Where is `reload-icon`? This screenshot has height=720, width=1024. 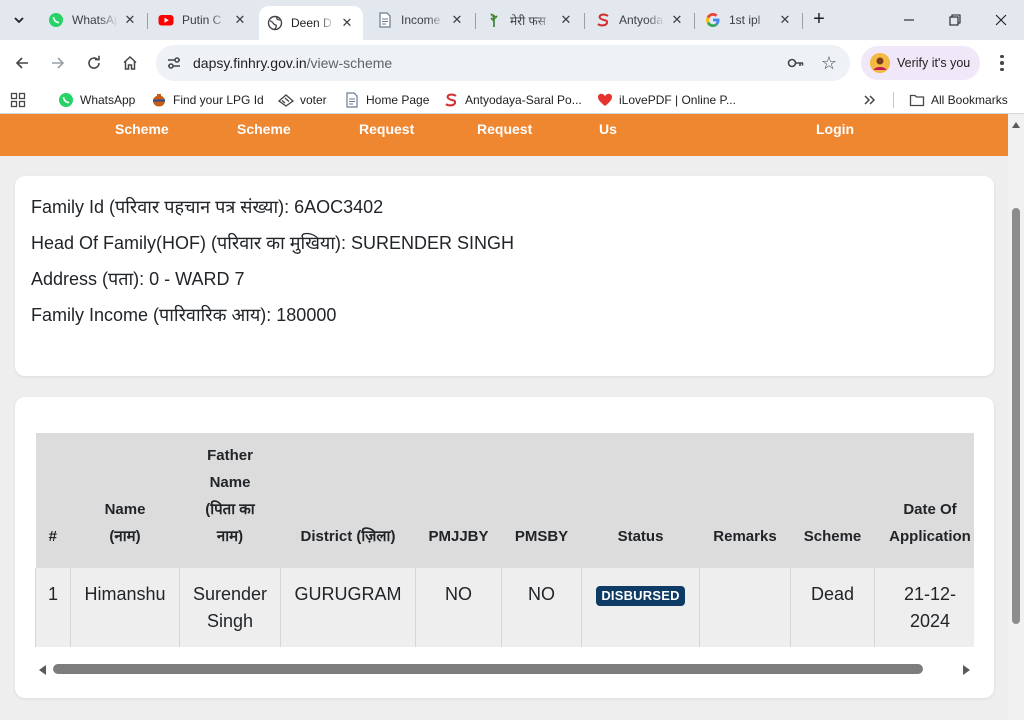 reload-icon is located at coordinates (94, 62).